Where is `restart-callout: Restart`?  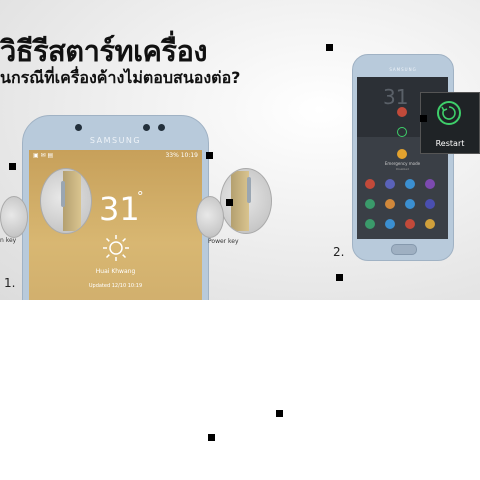 restart-callout: Restart is located at coordinates (450, 123).